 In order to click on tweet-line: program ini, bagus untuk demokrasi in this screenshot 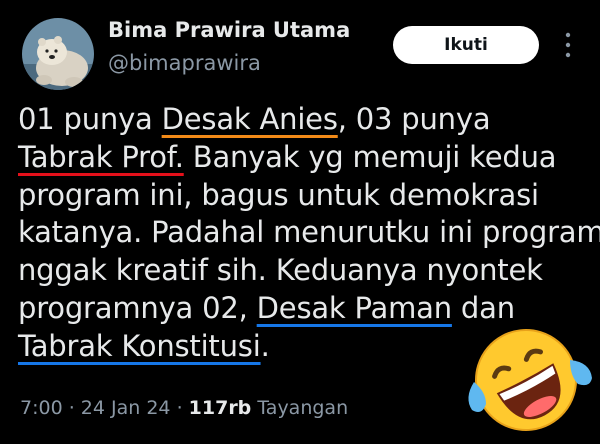, I will do `click(278, 194)`.